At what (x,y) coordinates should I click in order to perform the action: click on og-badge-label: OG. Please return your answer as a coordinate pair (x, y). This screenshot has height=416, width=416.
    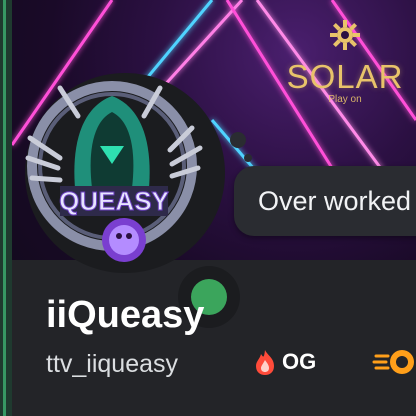
    Looking at the image, I should click on (299, 361).